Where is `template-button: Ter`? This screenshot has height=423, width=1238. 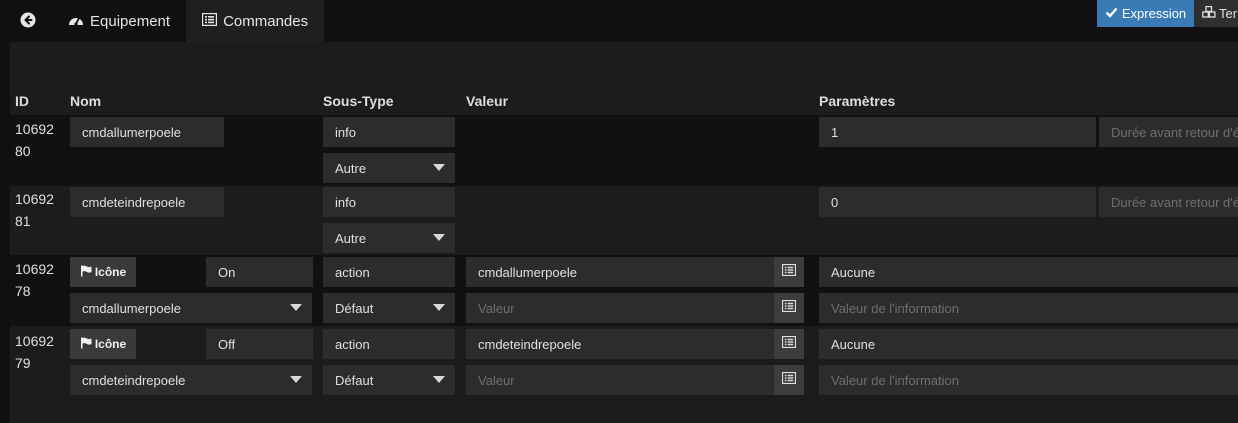
template-button: Ter is located at coordinates (1216, 13).